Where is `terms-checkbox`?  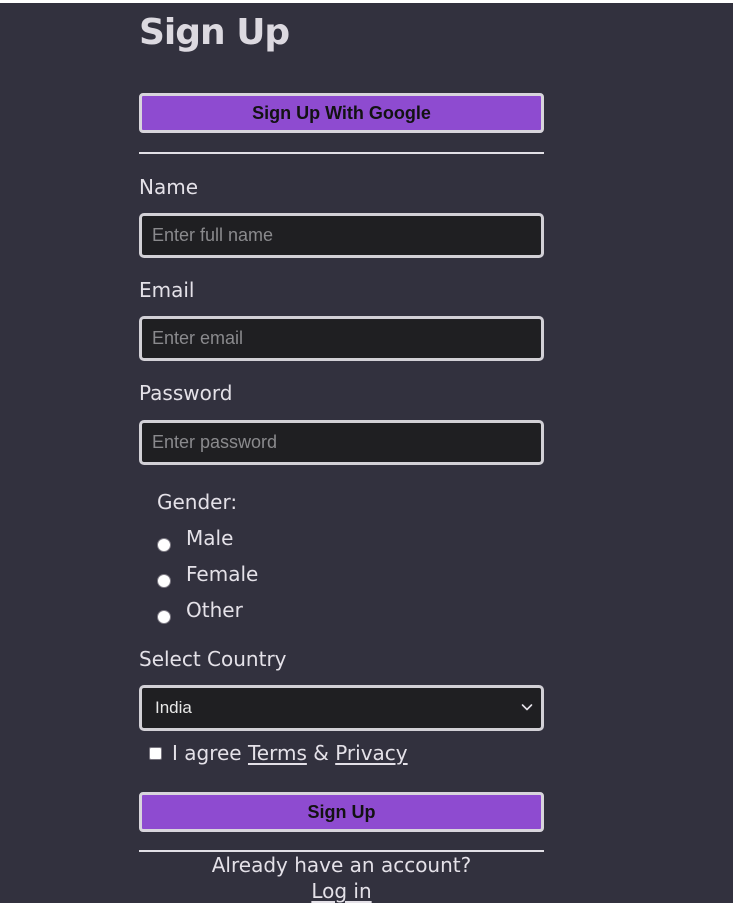
terms-checkbox is located at coordinates (155, 753).